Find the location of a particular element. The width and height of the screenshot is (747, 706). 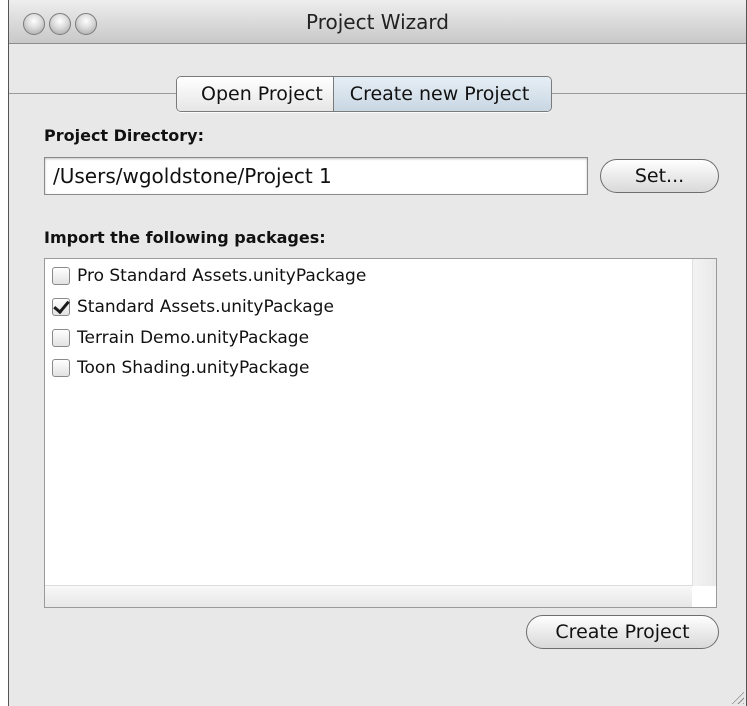

list-item: Pro Standard Assets.unityPackage is located at coordinates (209, 276).